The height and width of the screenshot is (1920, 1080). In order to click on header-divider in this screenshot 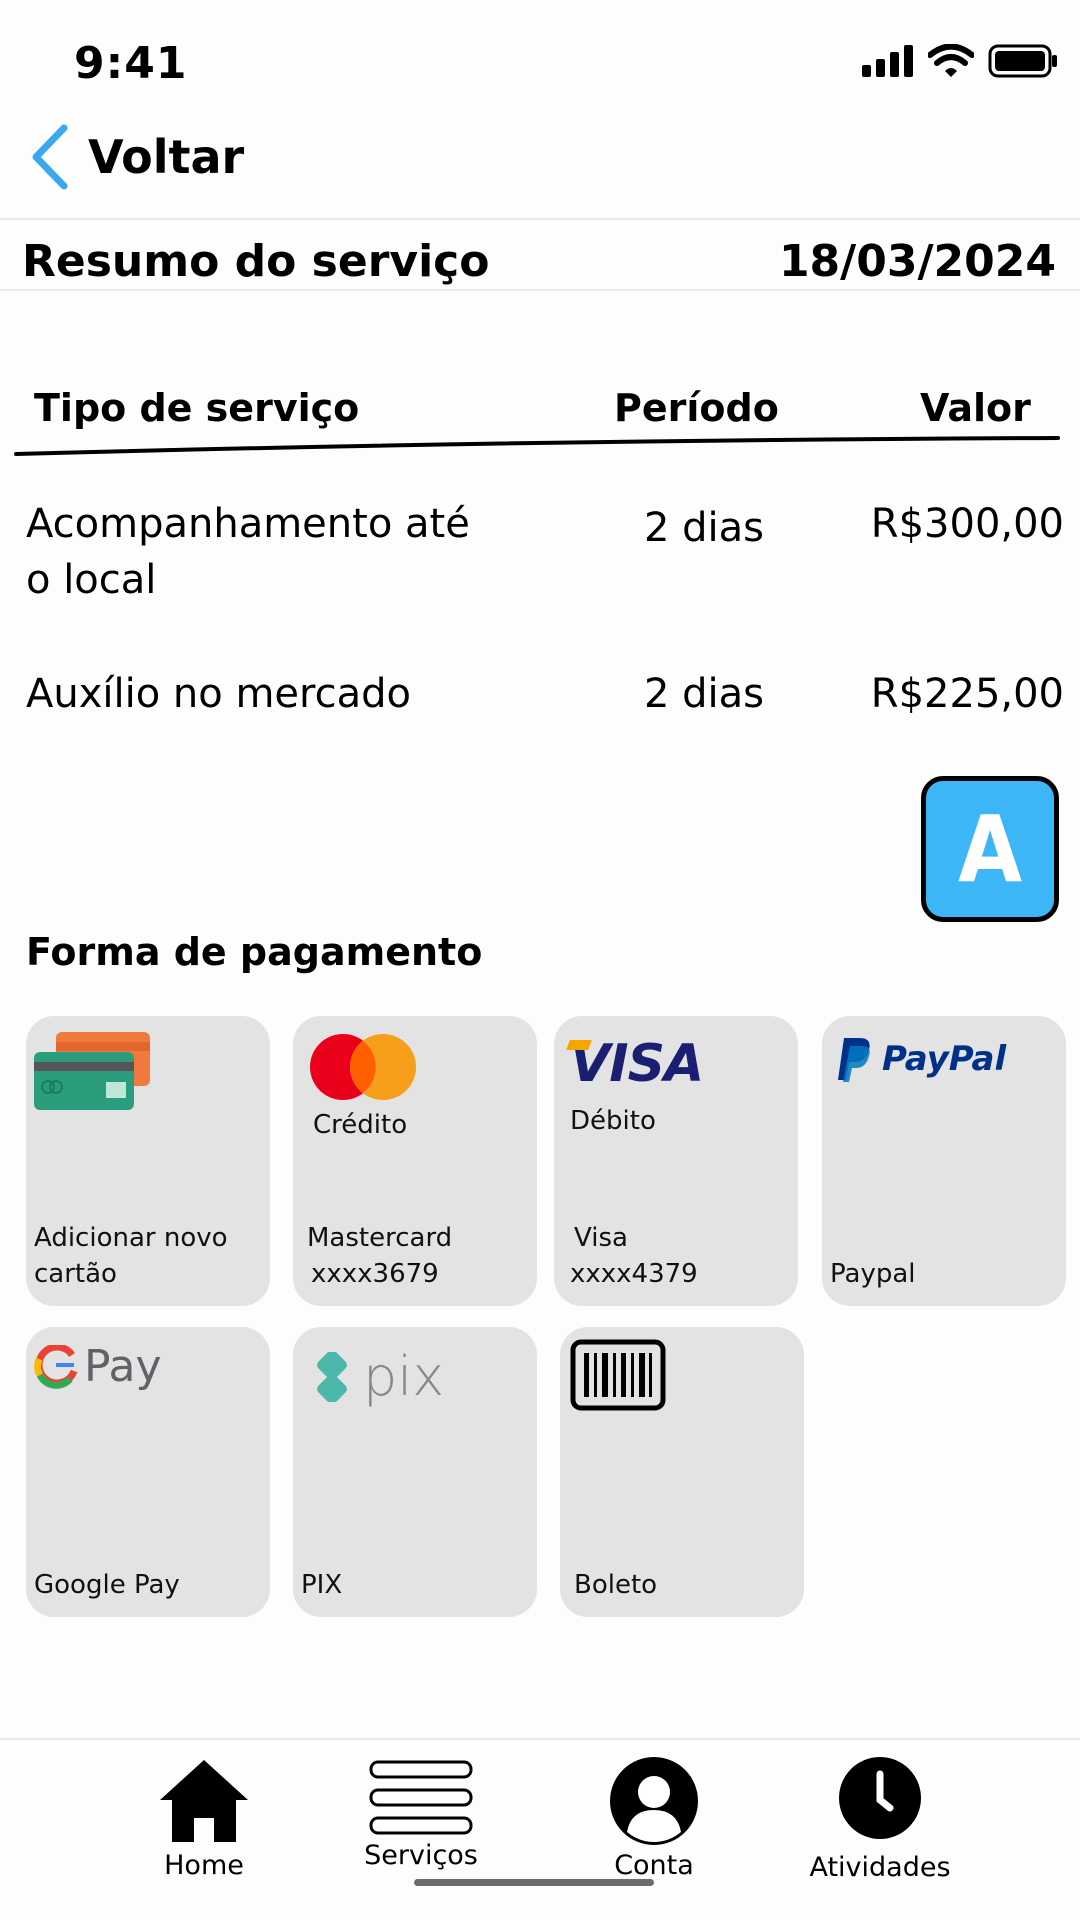, I will do `click(540, 219)`.